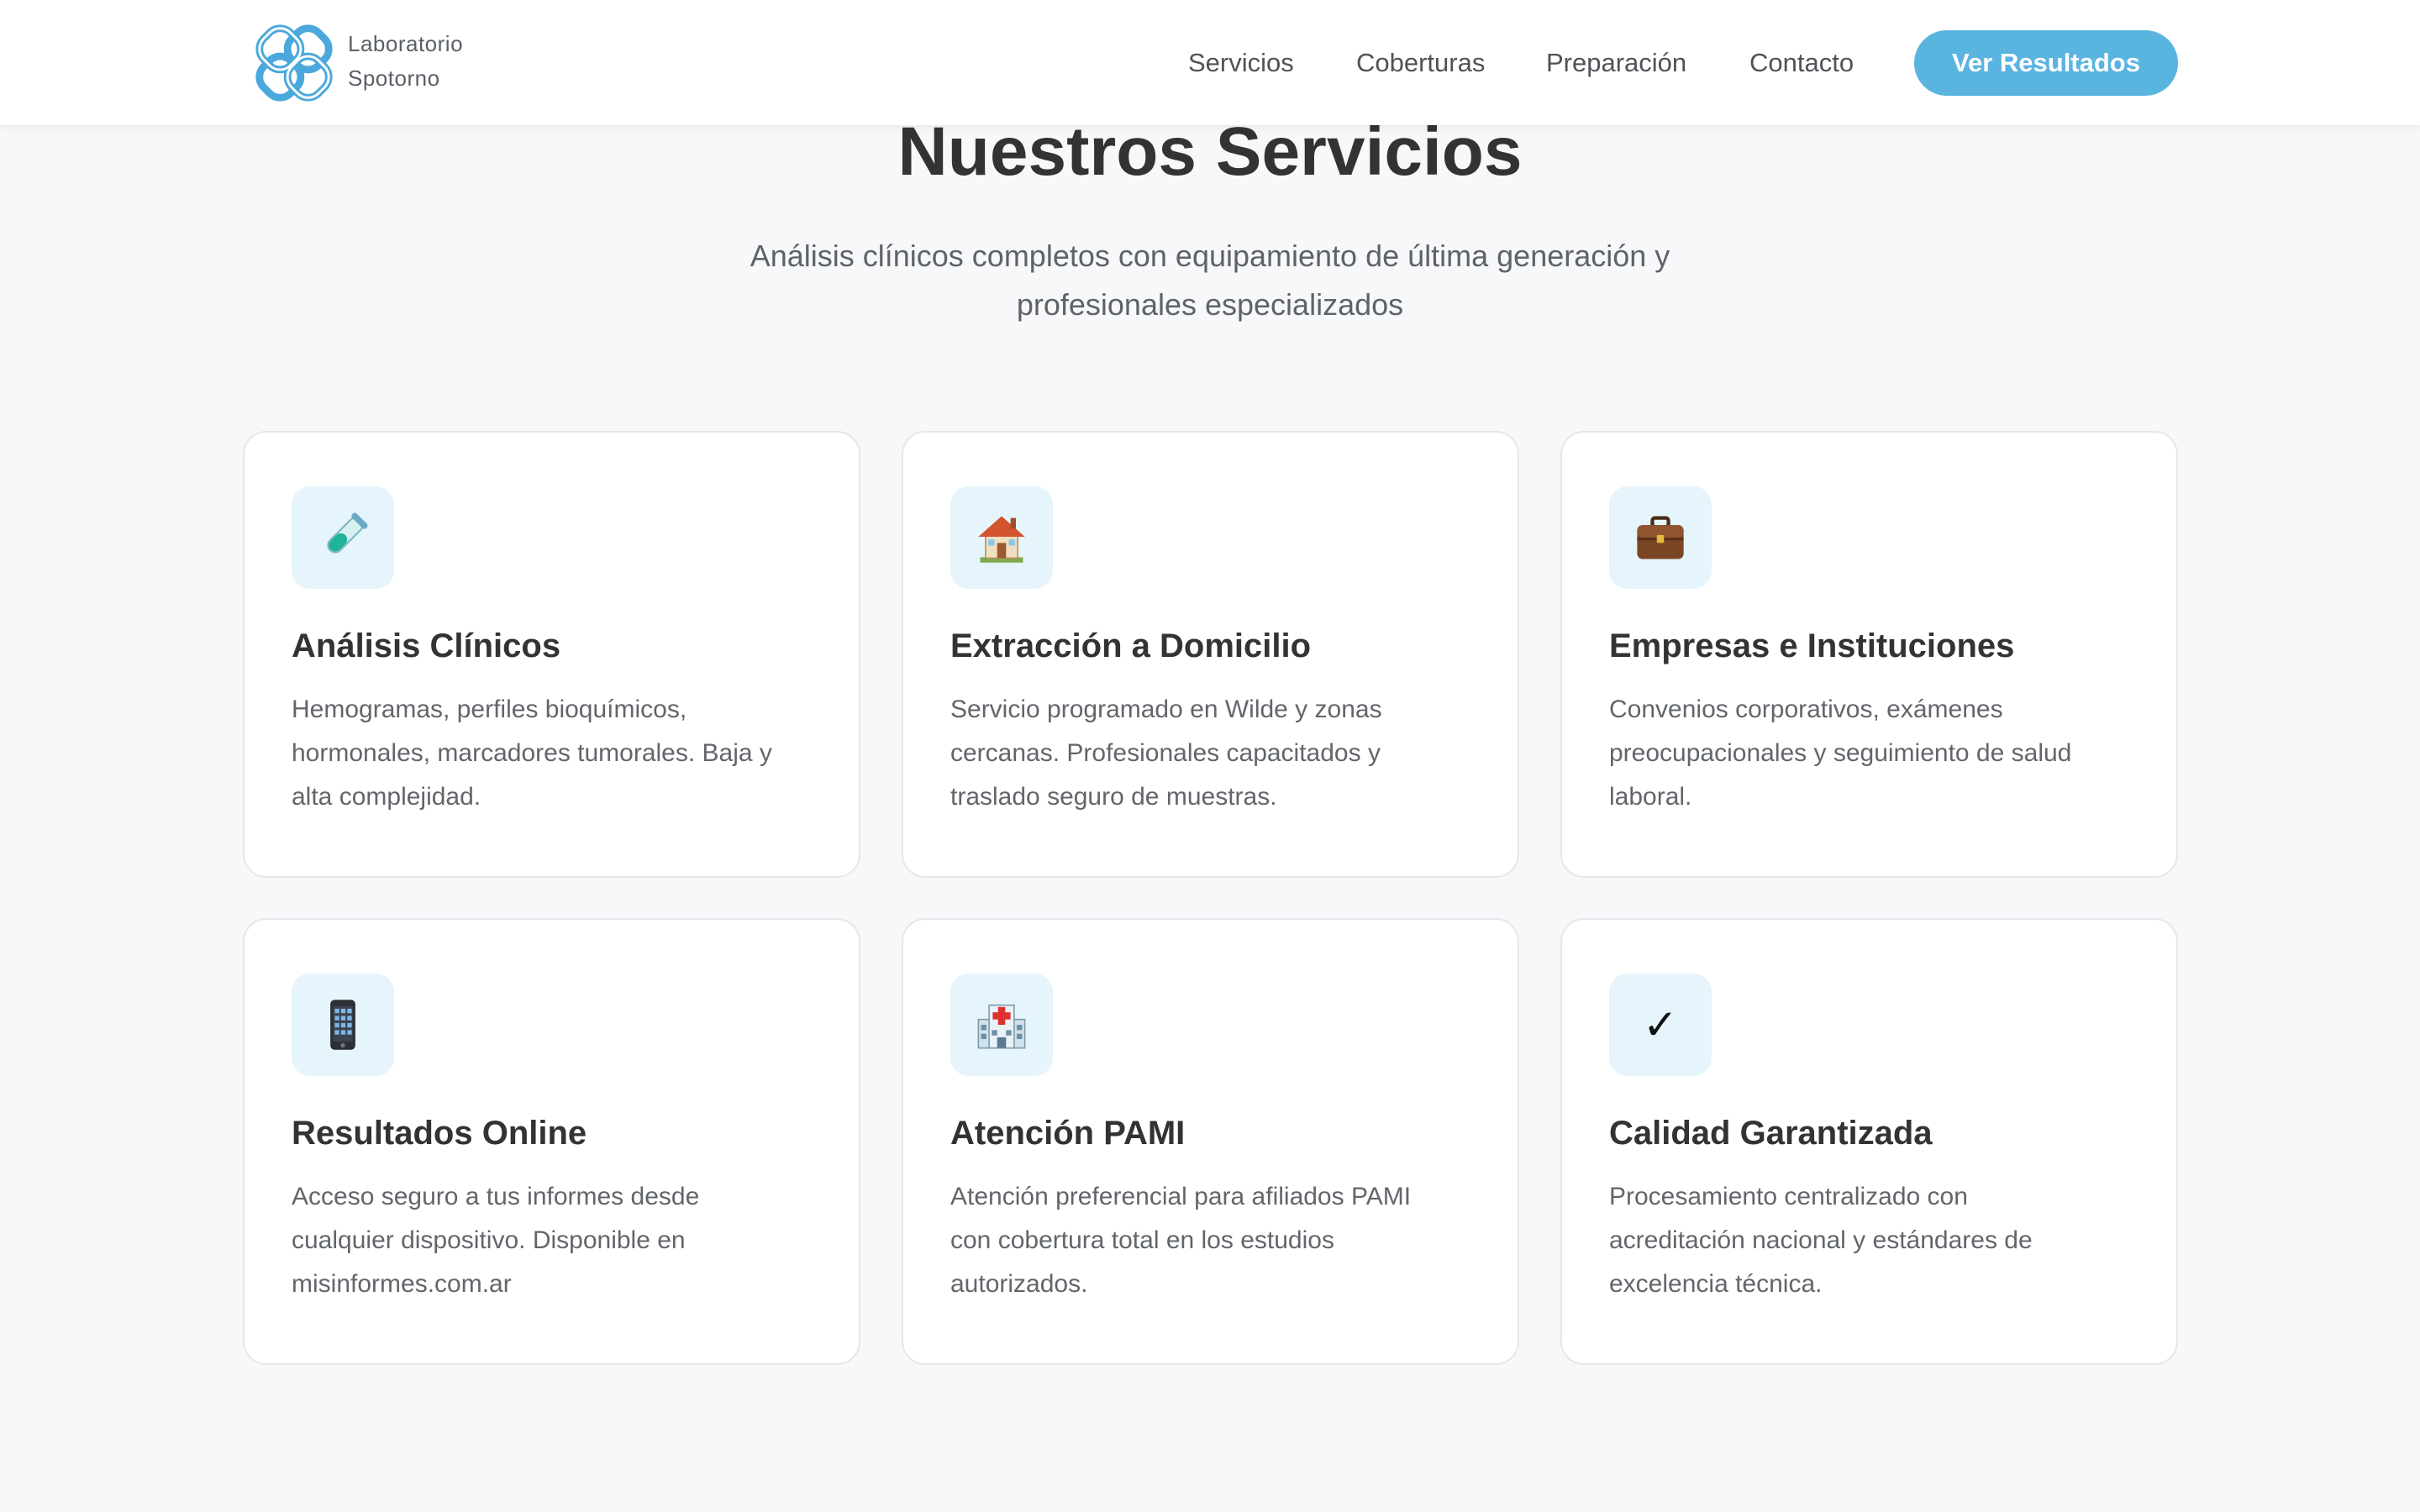 This screenshot has height=1512, width=2420. What do you see at coordinates (427, 645) in the screenshot?
I see `service-title: Análisis Clínicos` at bounding box center [427, 645].